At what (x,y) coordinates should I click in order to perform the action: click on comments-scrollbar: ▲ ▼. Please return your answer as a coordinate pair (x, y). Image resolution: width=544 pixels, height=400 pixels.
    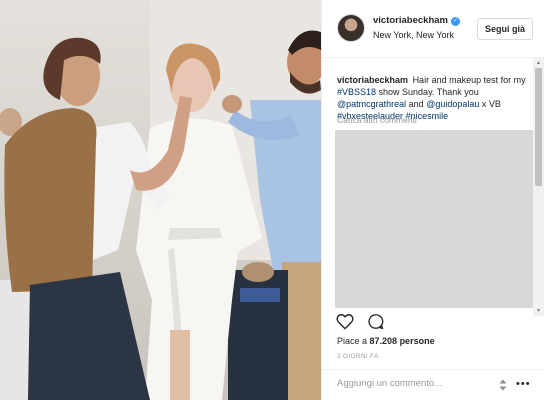
    Looking at the image, I should click on (538, 187).